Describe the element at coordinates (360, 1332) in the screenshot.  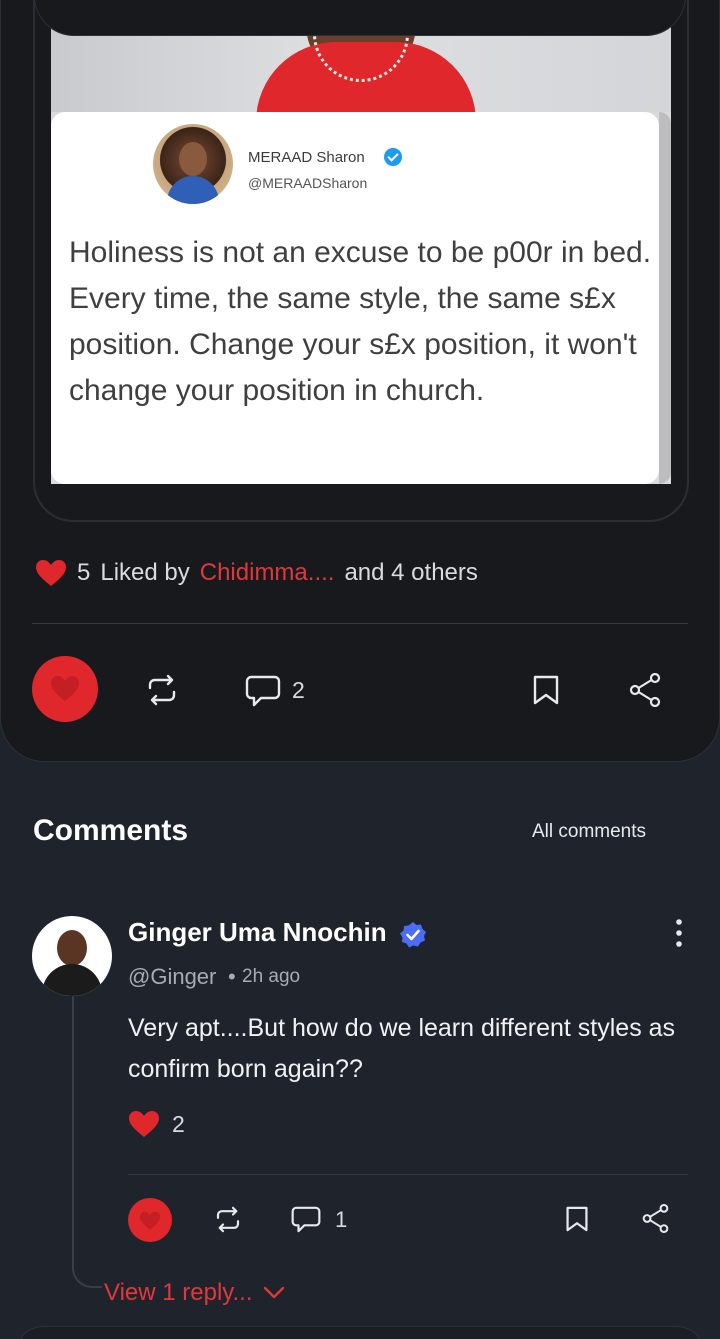
I see `next-card-edge` at that location.